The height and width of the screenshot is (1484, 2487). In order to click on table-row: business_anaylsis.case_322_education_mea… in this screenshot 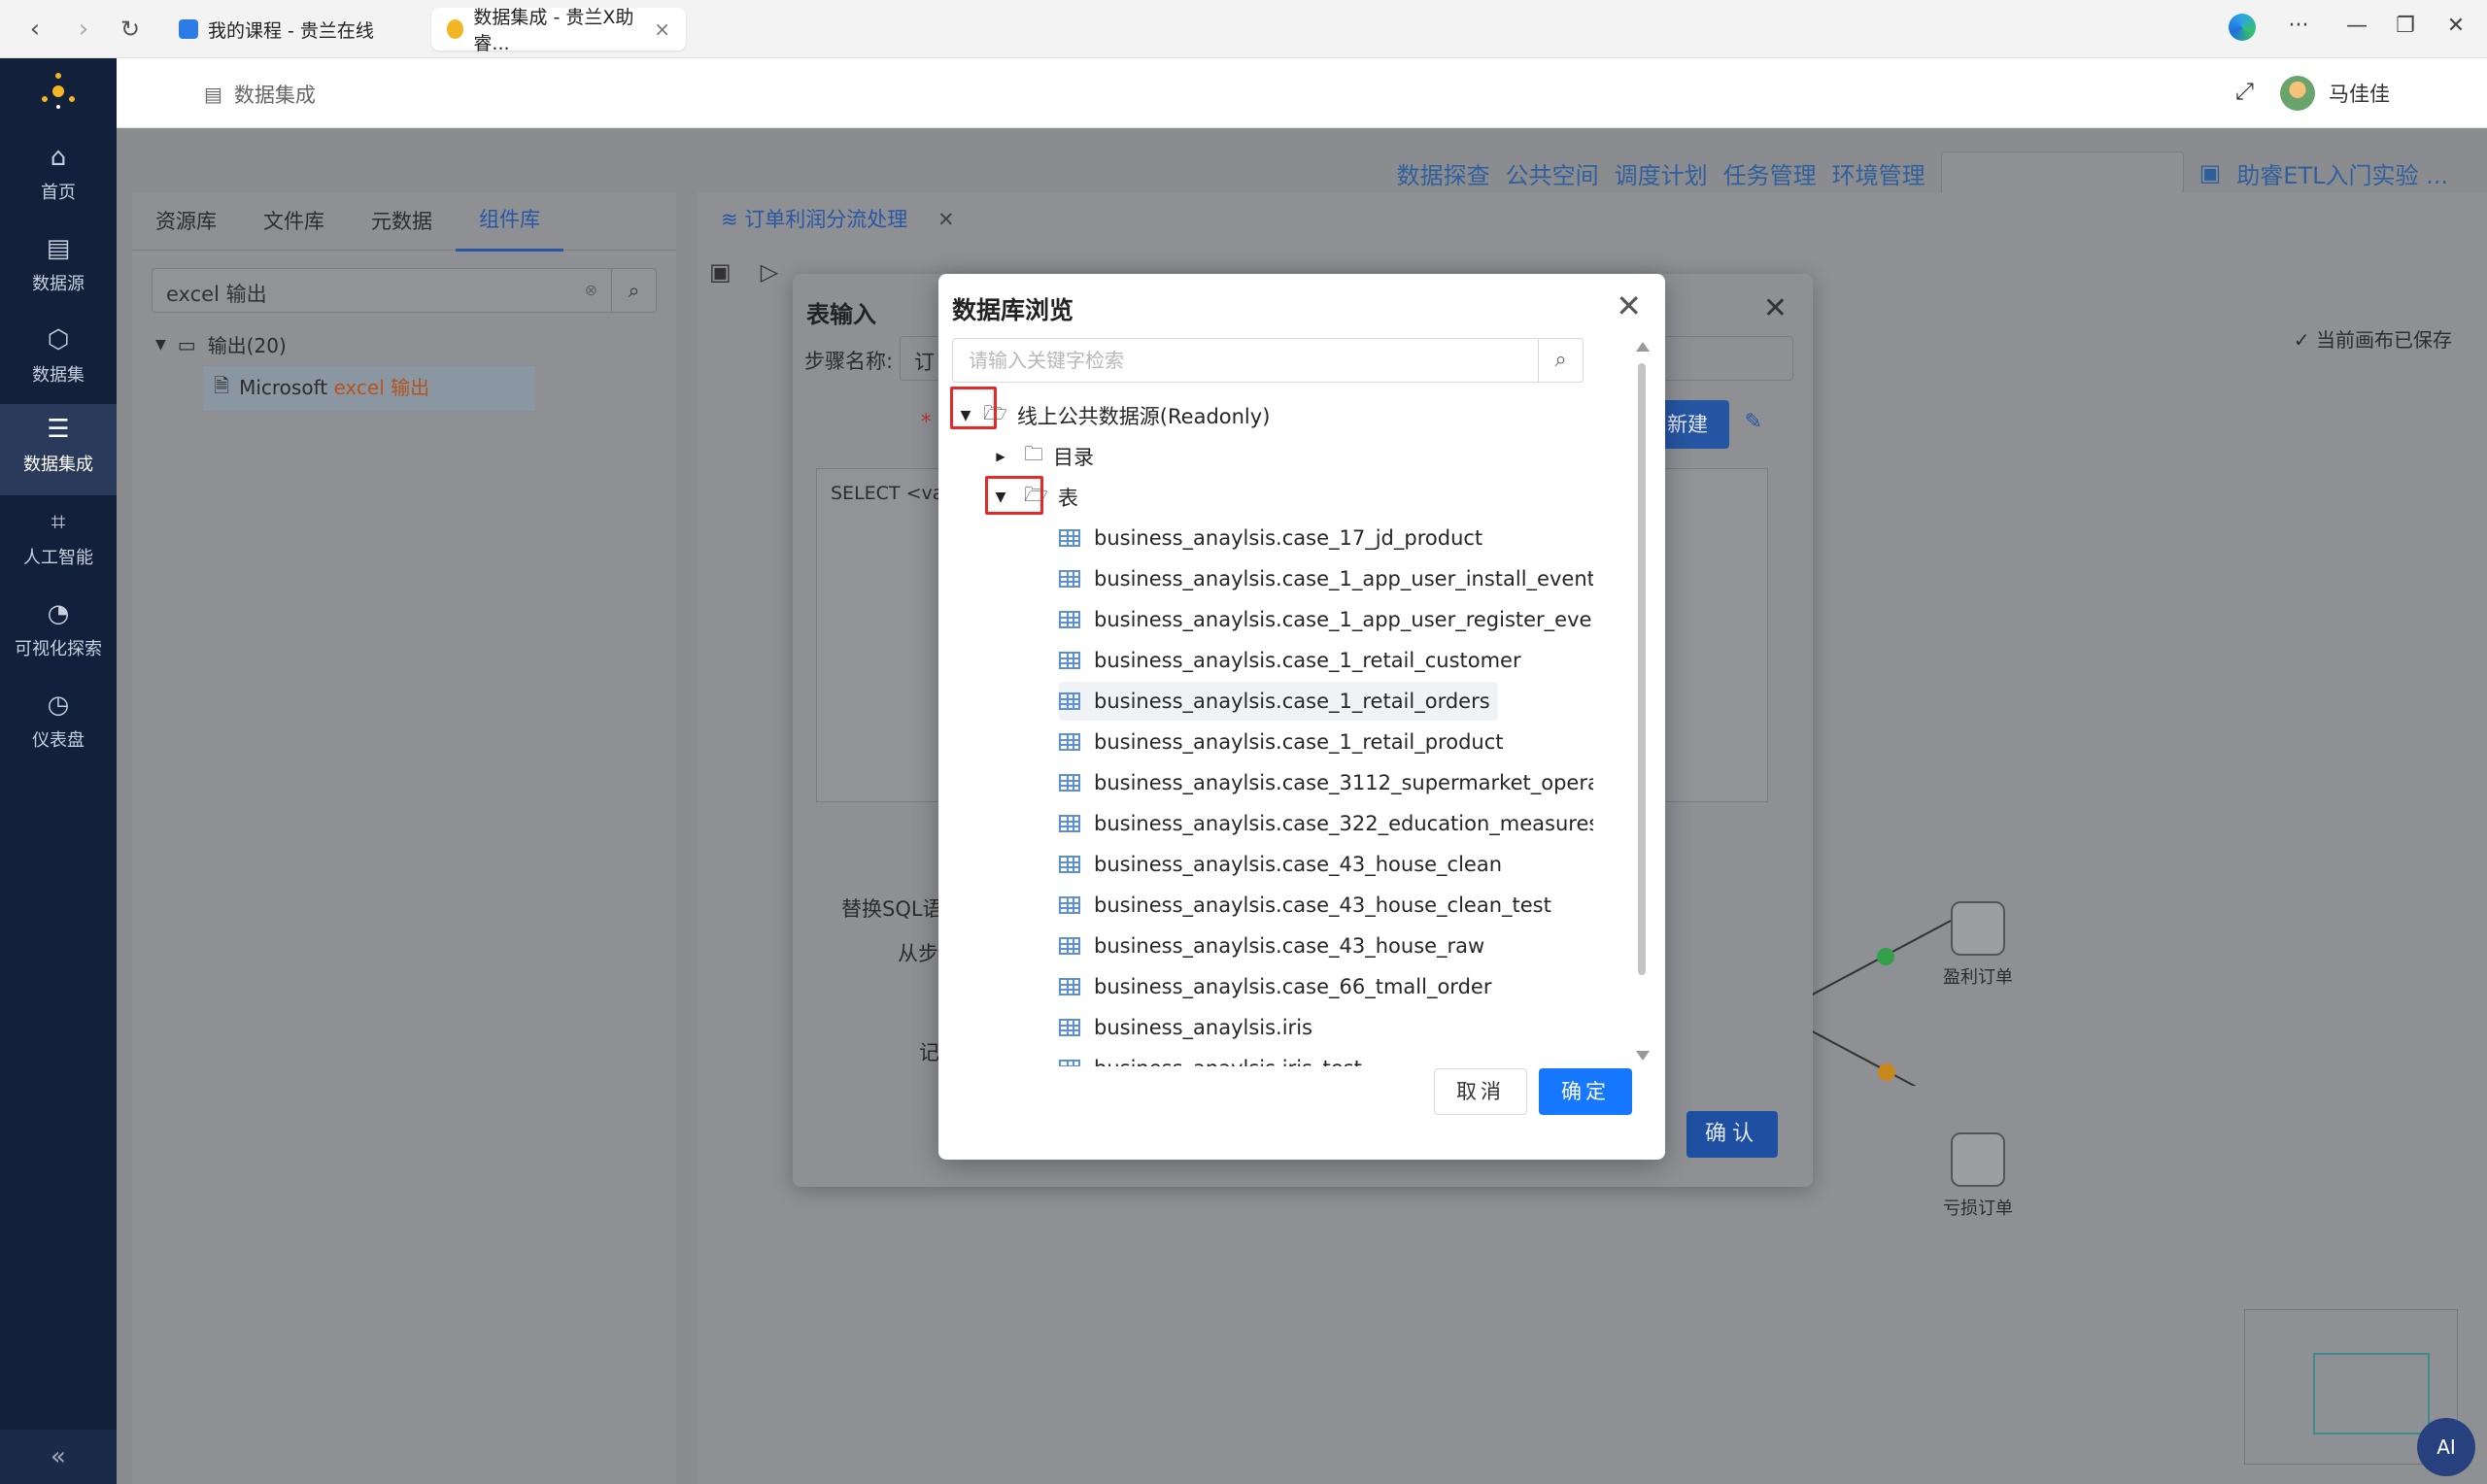, I will do `click(1326, 823)`.